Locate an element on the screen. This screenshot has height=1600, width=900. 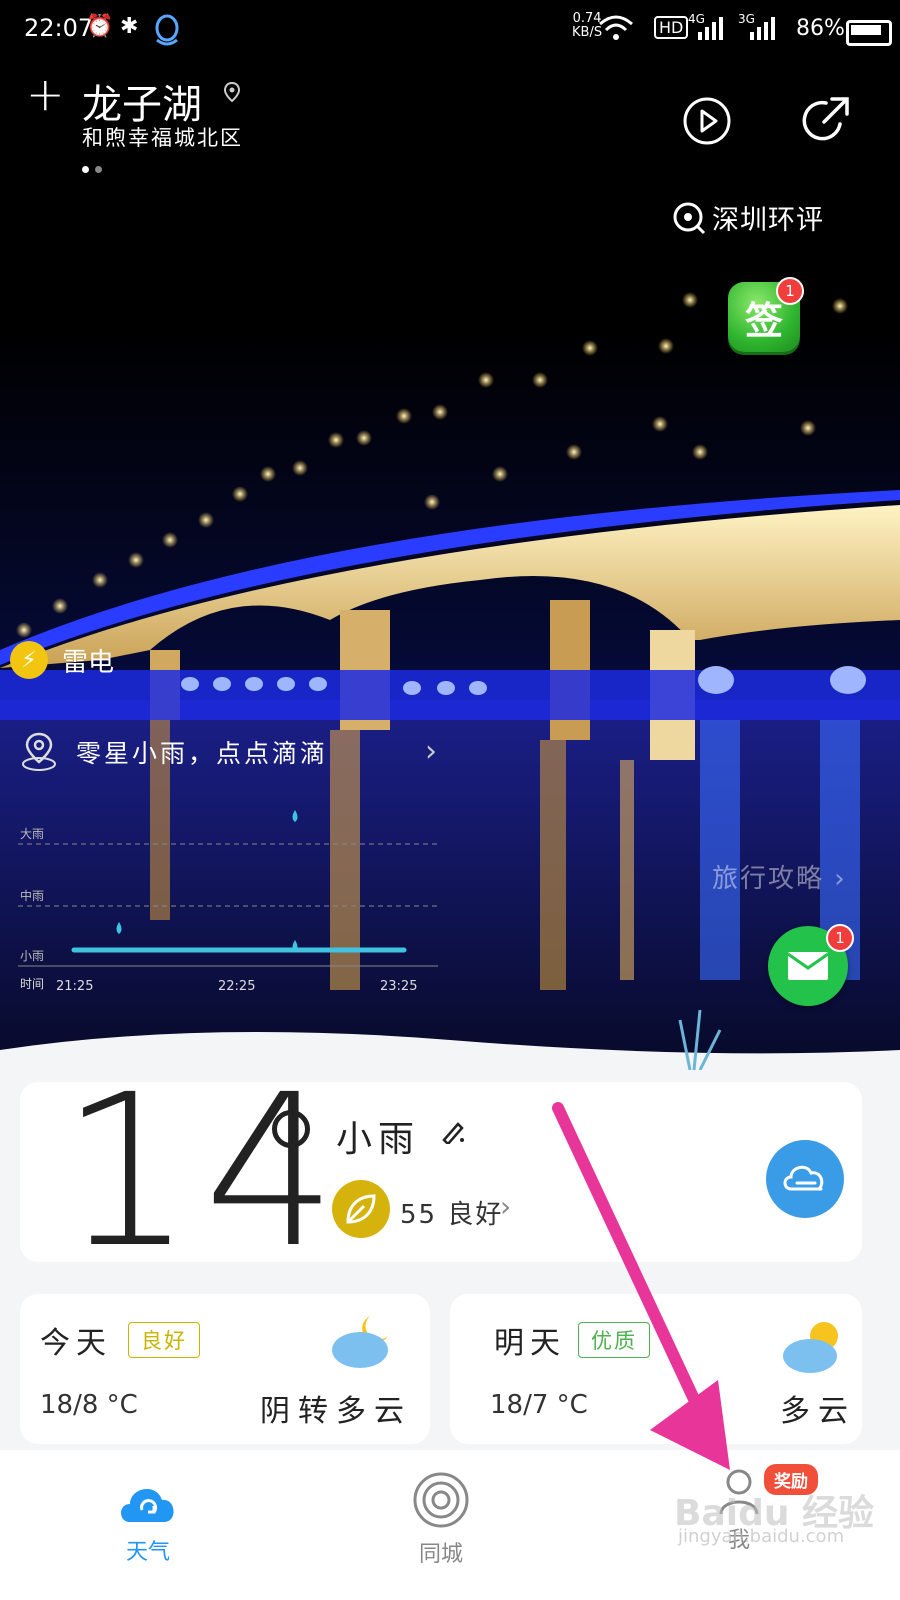
radar-rings-icon is located at coordinates (441, 1500).